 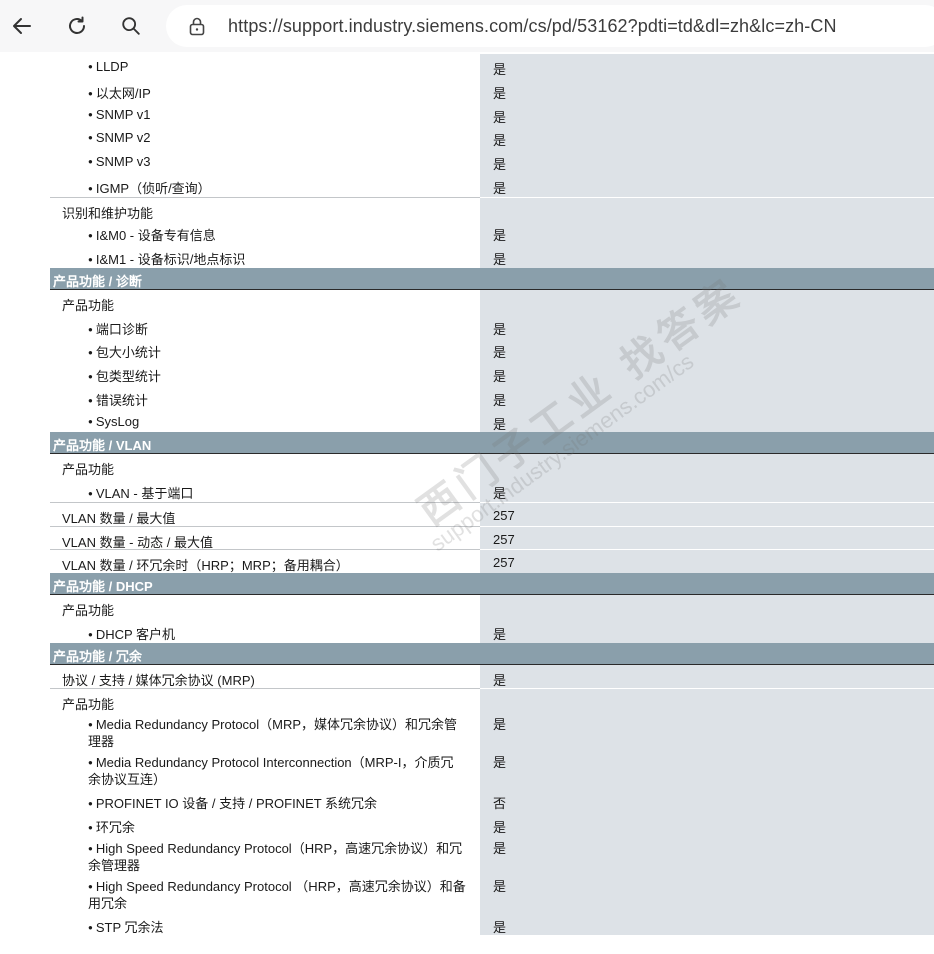 What do you see at coordinates (492, 490) in the screenshot?
I see `table-row: VLAN - 基于端口 是` at bounding box center [492, 490].